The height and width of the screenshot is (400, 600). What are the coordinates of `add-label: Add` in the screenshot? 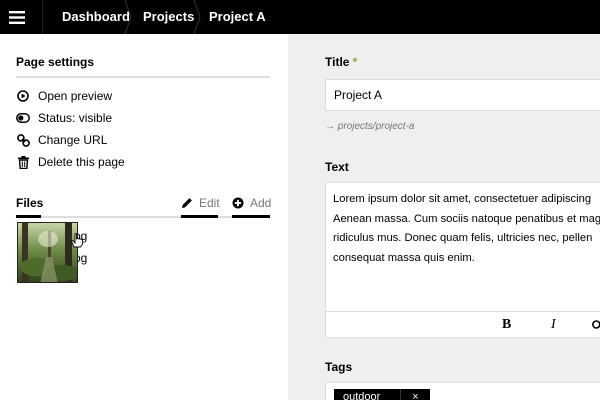 It's located at (261, 203).